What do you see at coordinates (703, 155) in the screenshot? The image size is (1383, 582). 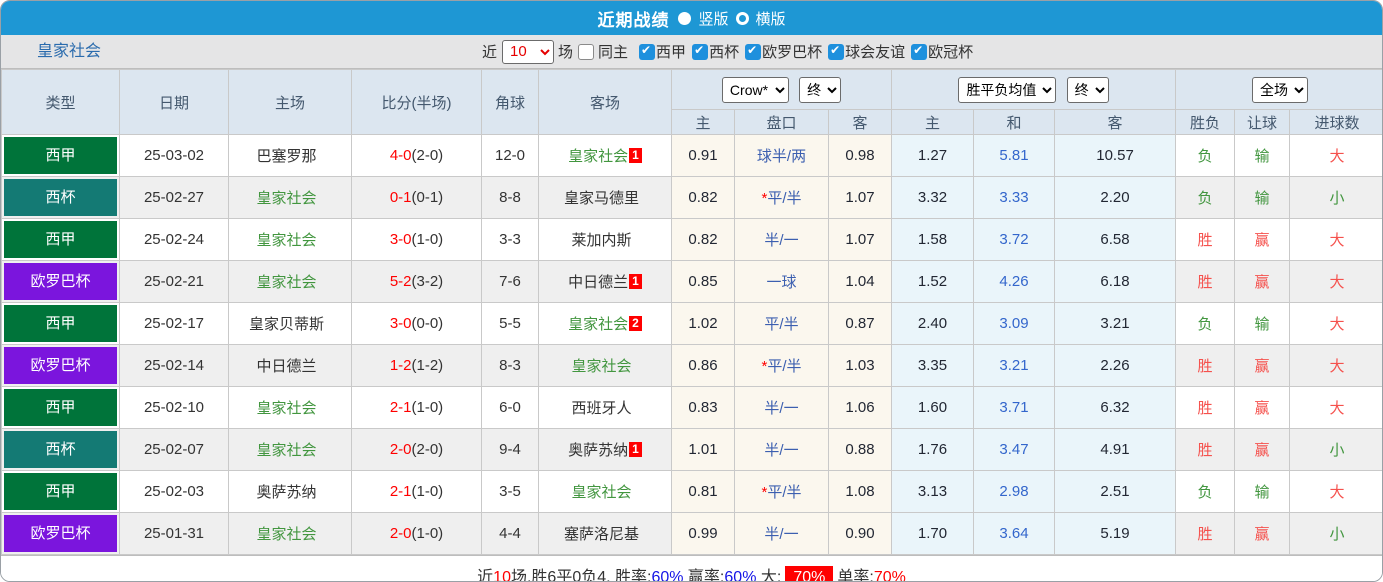 I see `odds-home-value: 0.91` at bounding box center [703, 155].